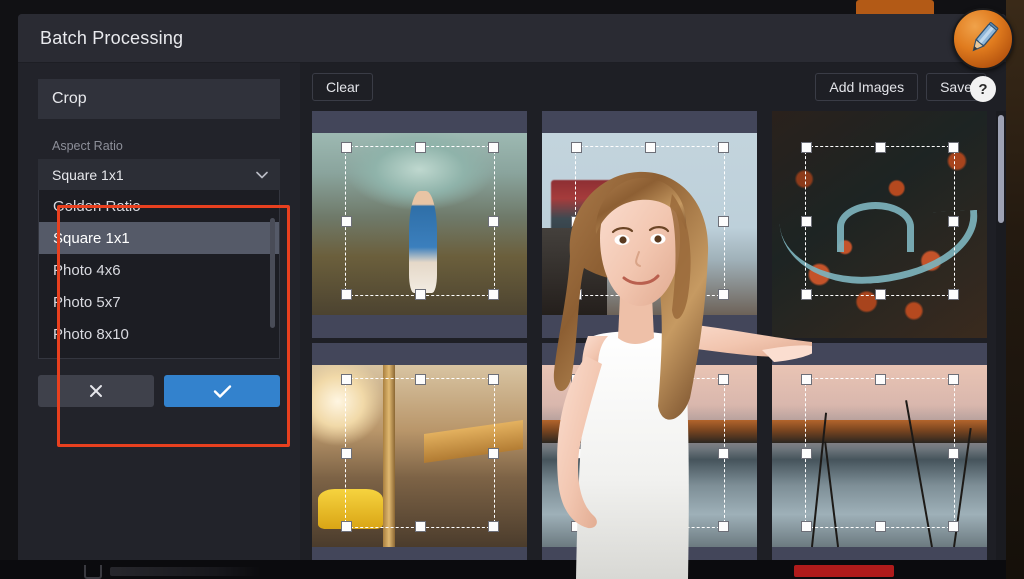 This screenshot has height=579, width=1024. What do you see at coordinates (983, 89) in the screenshot?
I see `help-button: ?` at bounding box center [983, 89].